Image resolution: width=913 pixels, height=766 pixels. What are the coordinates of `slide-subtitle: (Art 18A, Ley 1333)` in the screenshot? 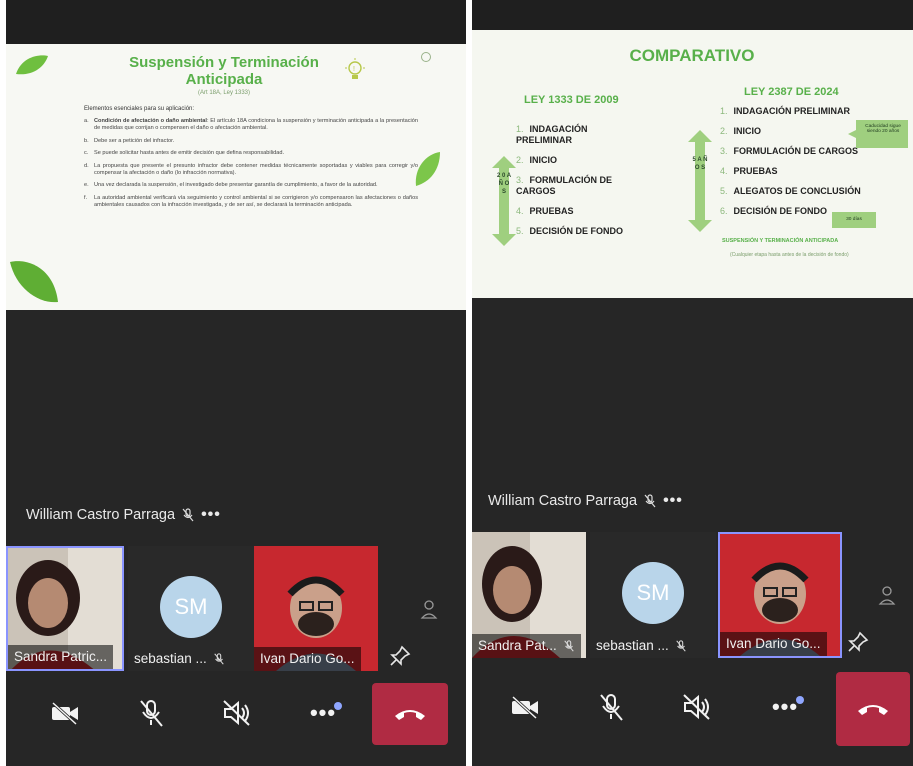 It's located at (224, 93).